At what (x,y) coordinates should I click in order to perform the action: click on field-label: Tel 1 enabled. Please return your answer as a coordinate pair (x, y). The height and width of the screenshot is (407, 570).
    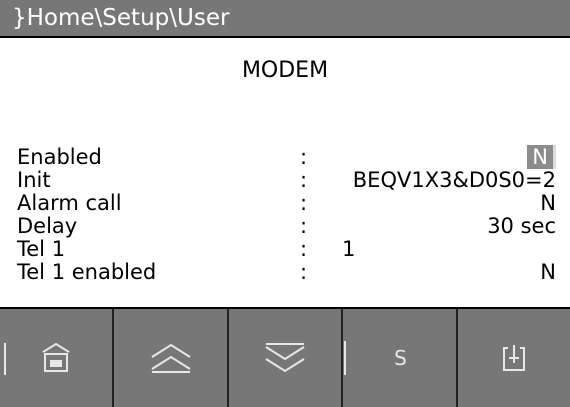
    Looking at the image, I should click on (87, 272).